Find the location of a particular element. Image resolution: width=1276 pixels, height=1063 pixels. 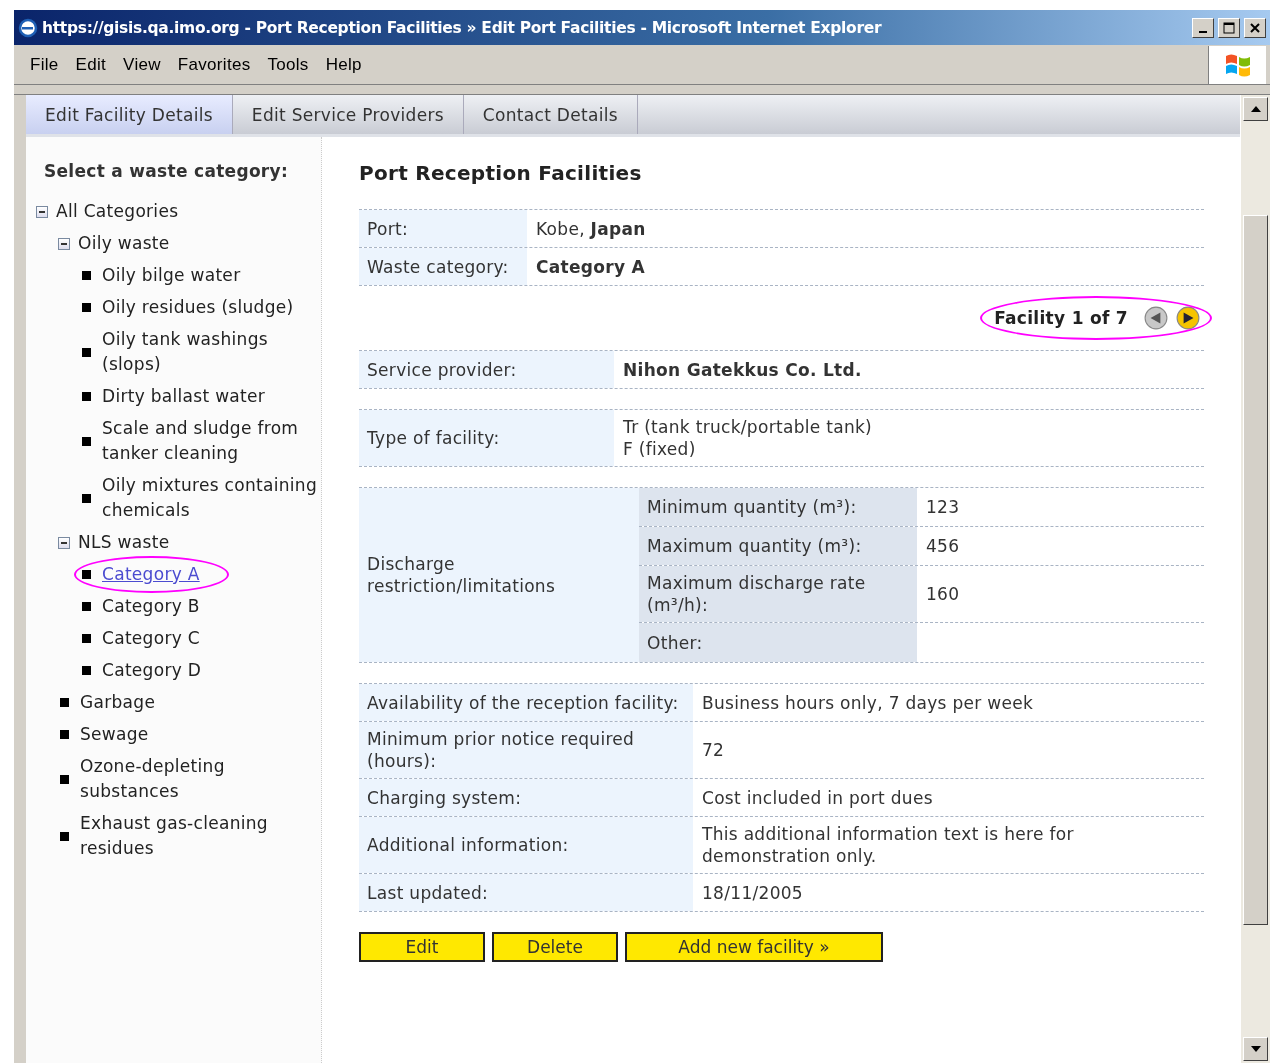

field-label: Waste category: is located at coordinates (443, 266).